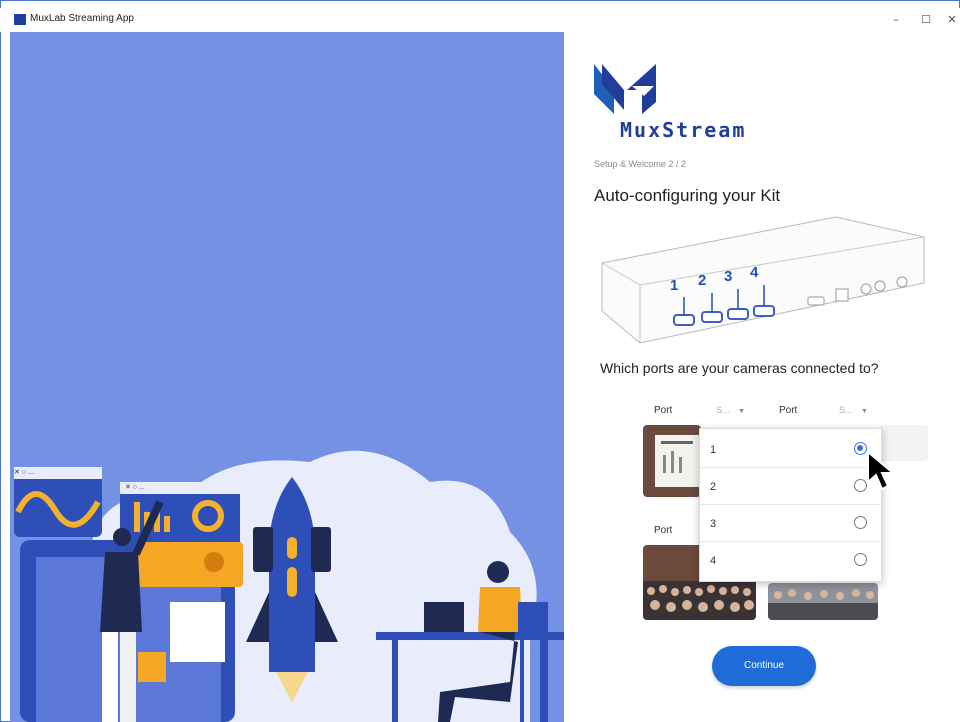 Image resolution: width=960 pixels, height=722 pixels. Describe the element at coordinates (728, 276) in the screenshot. I see `device-port-label: 3` at that location.